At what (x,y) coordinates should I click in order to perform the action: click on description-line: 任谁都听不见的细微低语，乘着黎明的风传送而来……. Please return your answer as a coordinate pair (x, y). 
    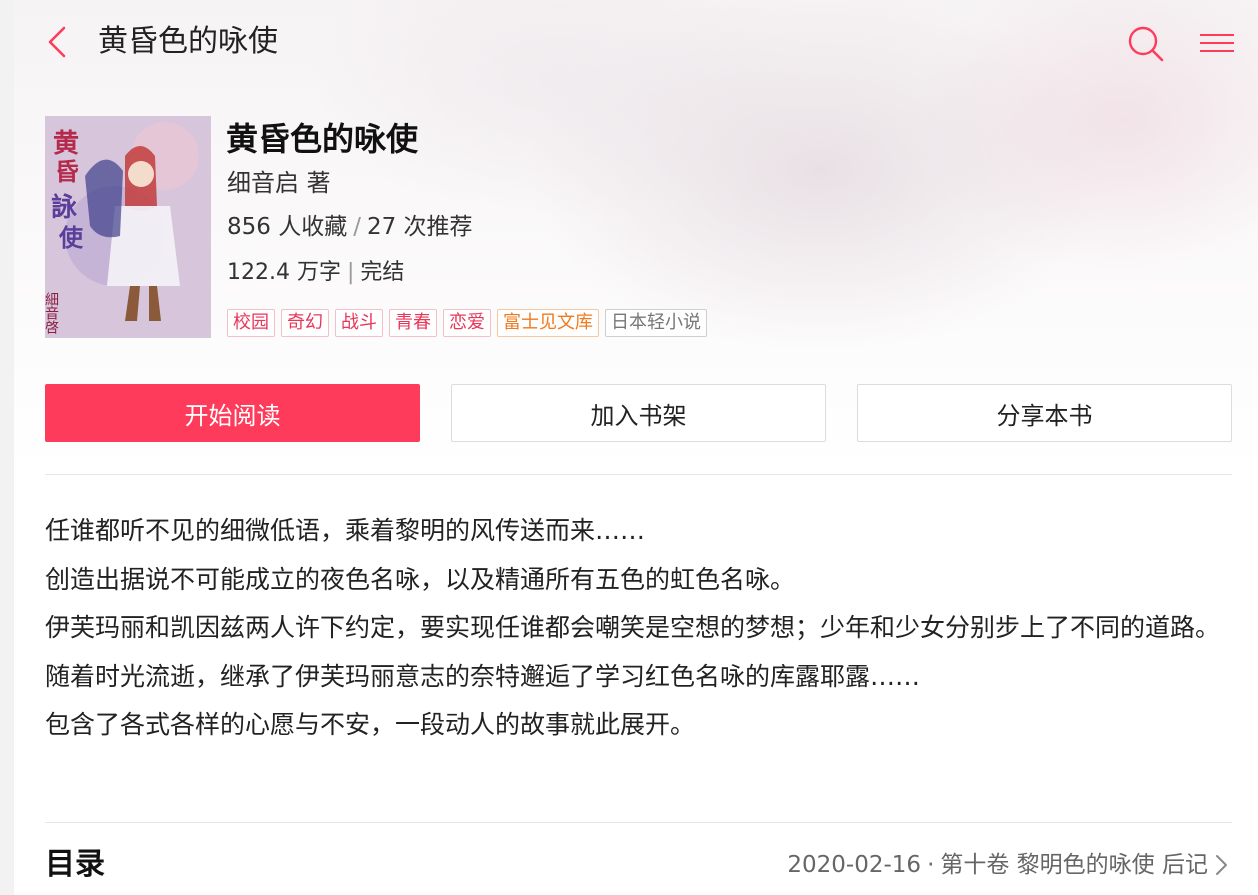
    Looking at the image, I should click on (345, 530).